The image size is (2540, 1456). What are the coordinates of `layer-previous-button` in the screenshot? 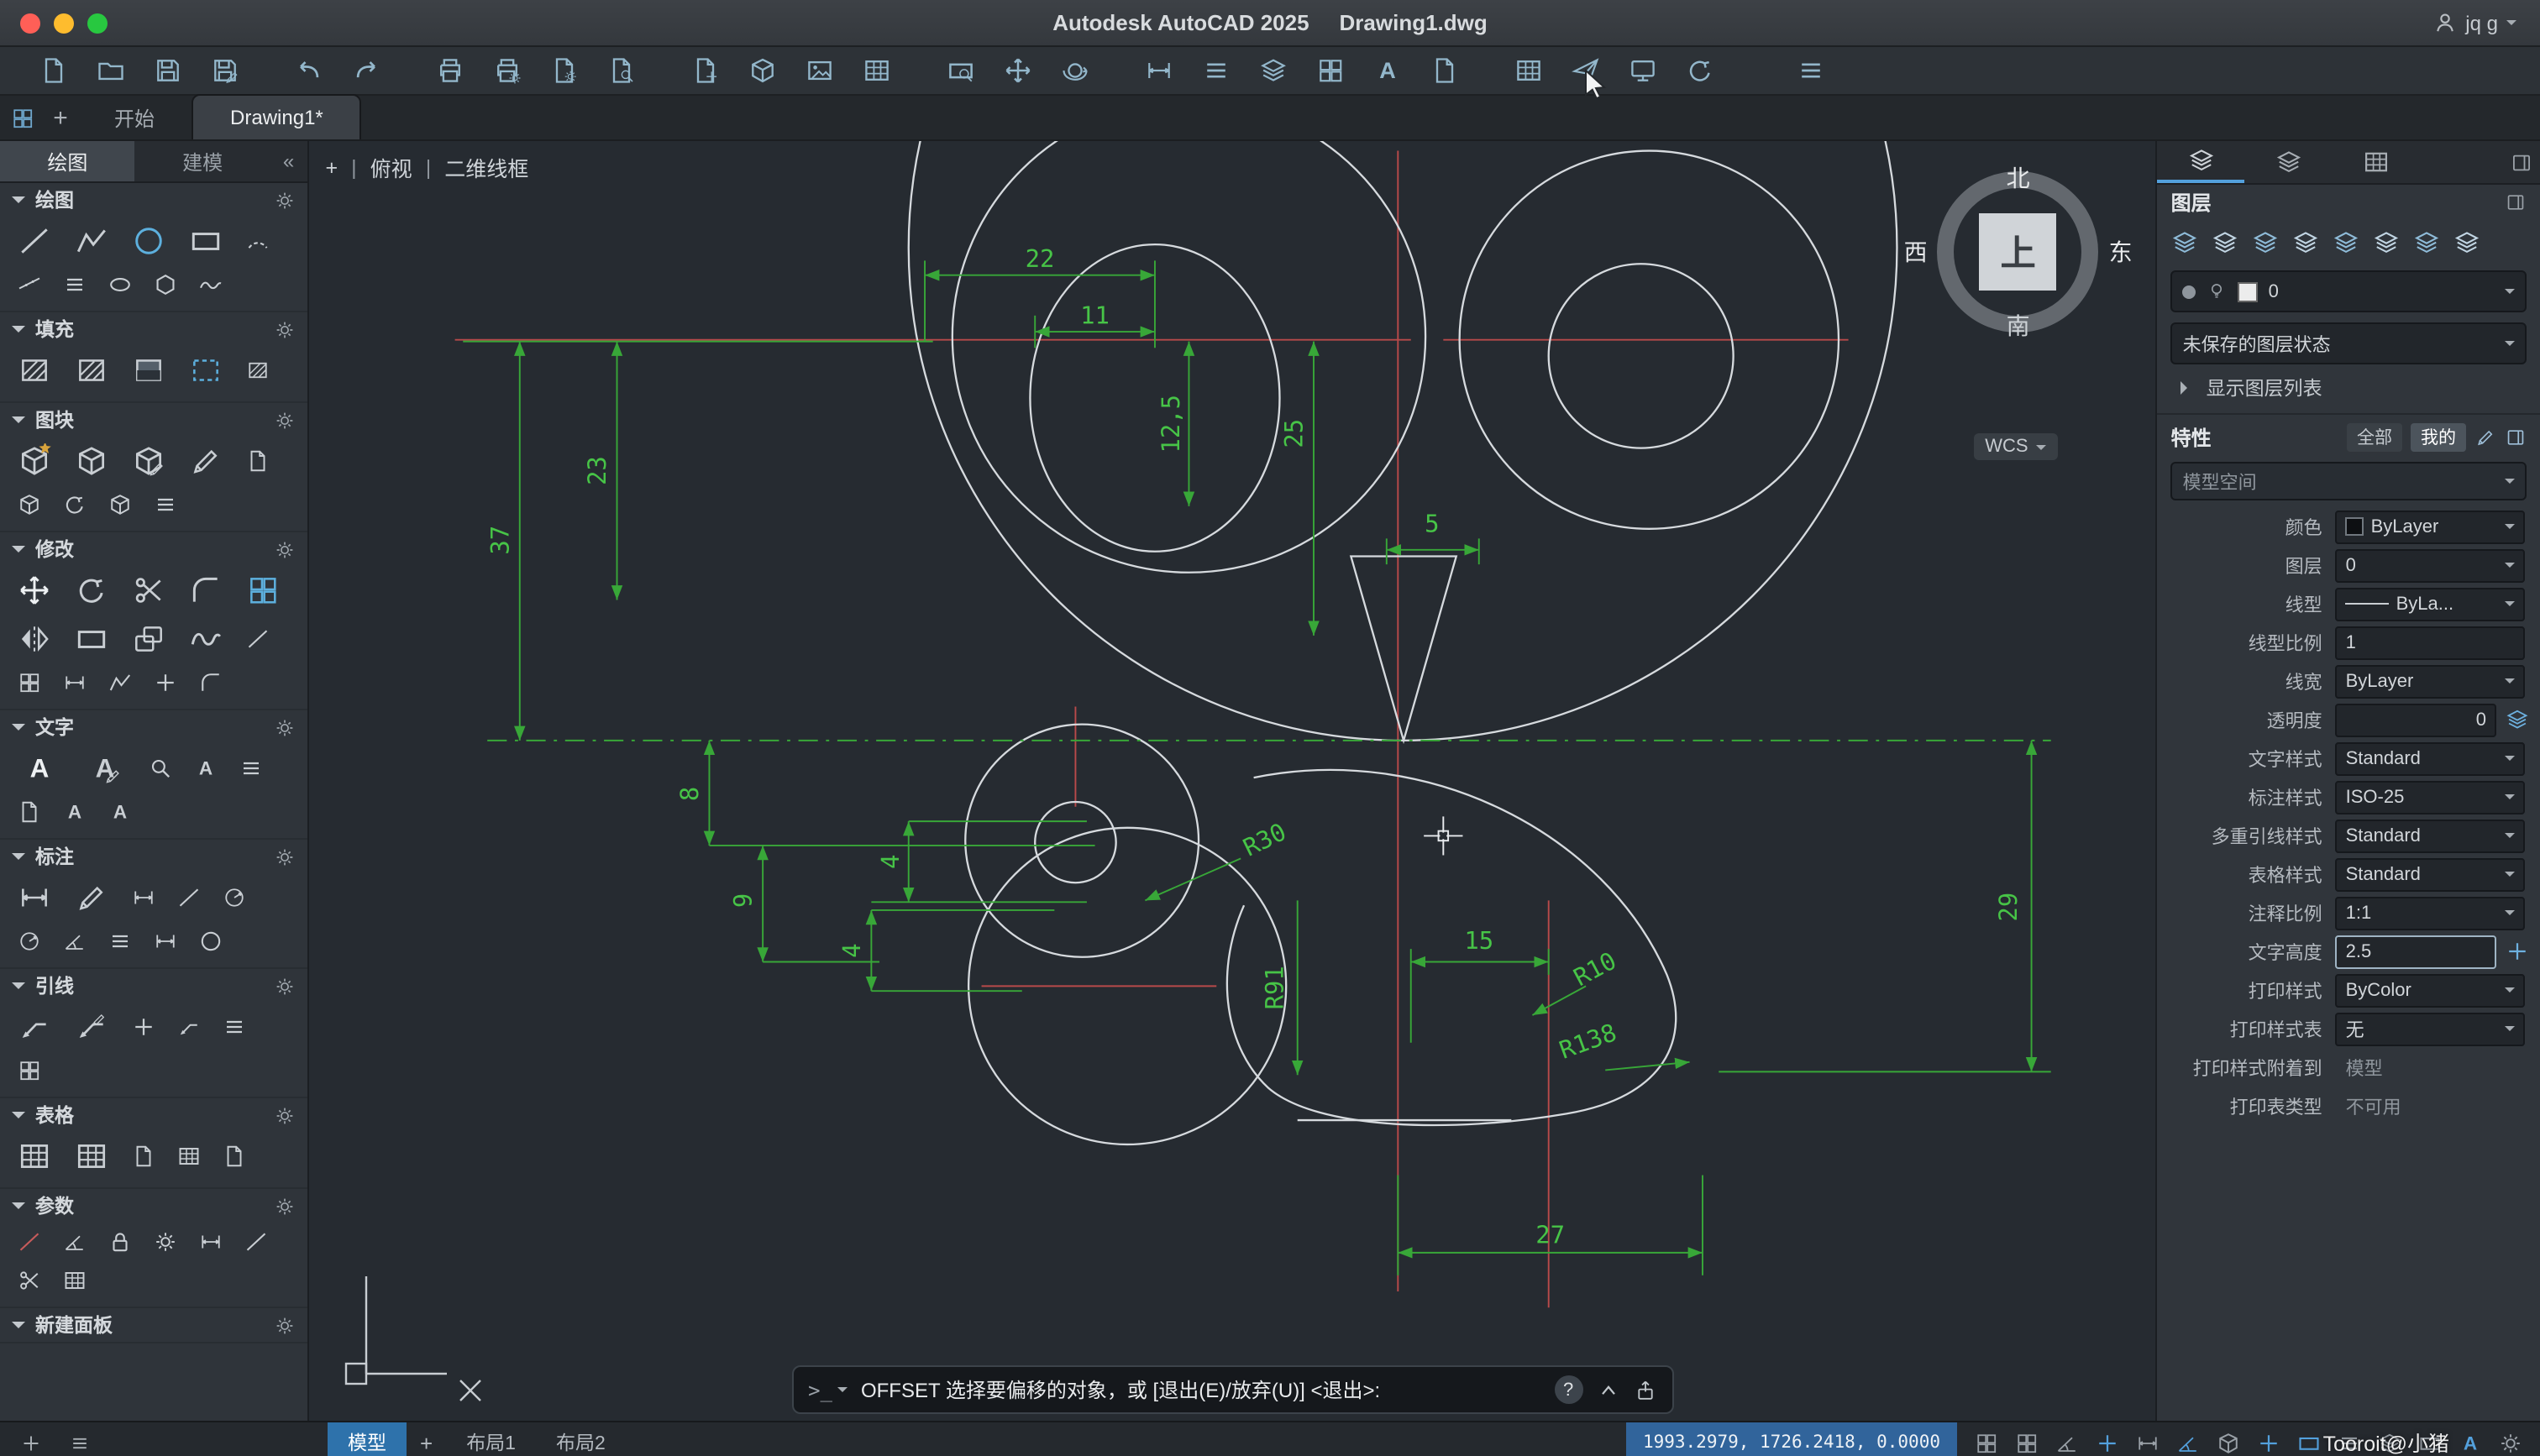 It's located at (2427, 242).